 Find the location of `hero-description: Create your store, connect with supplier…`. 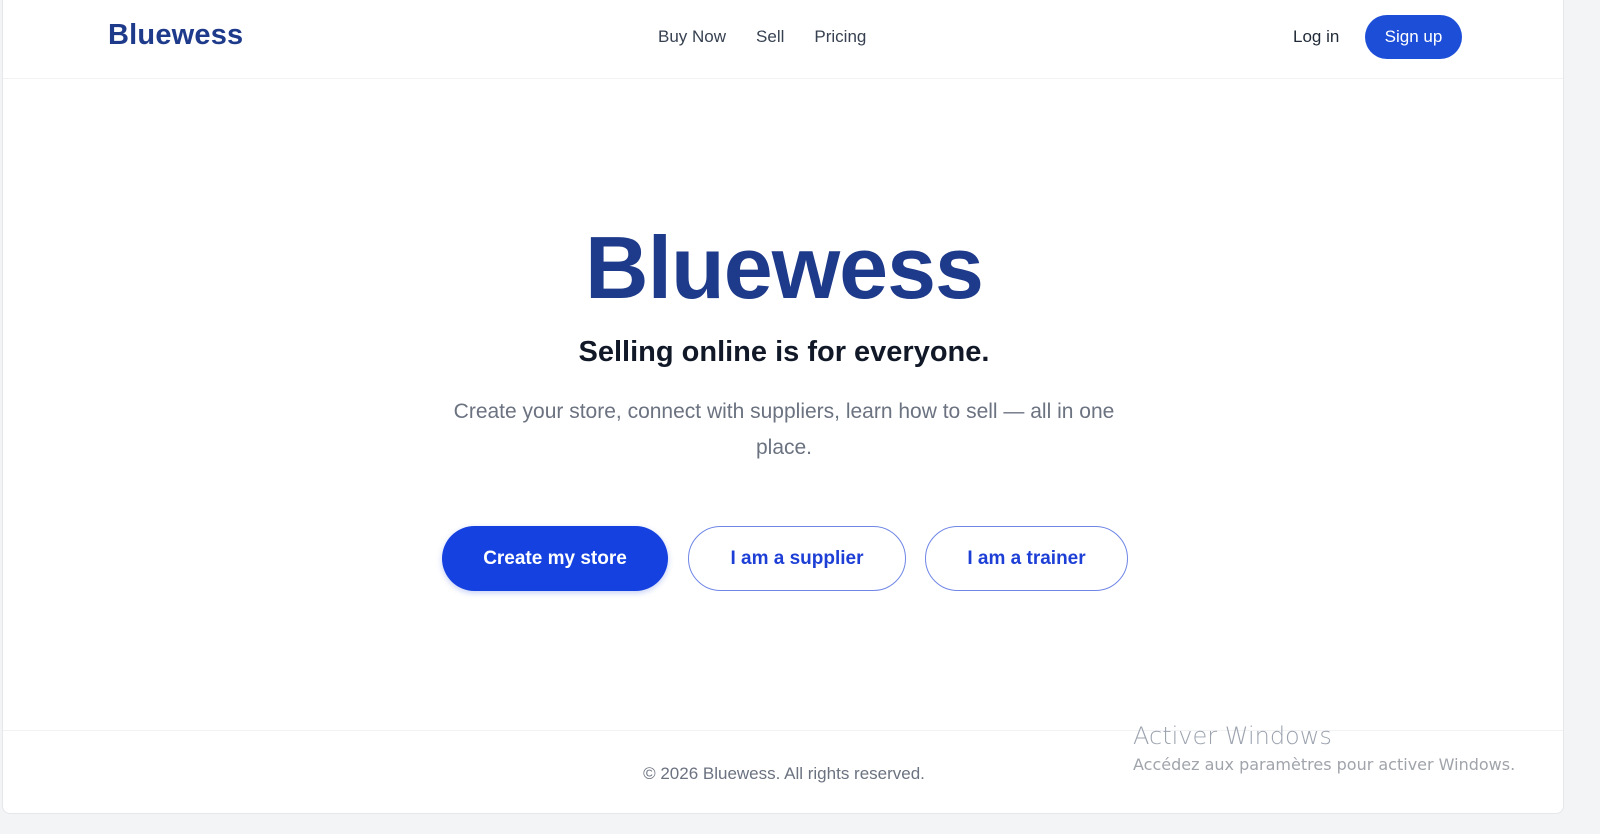

hero-description: Create your store, connect with supplier… is located at coordinates (784, 429).